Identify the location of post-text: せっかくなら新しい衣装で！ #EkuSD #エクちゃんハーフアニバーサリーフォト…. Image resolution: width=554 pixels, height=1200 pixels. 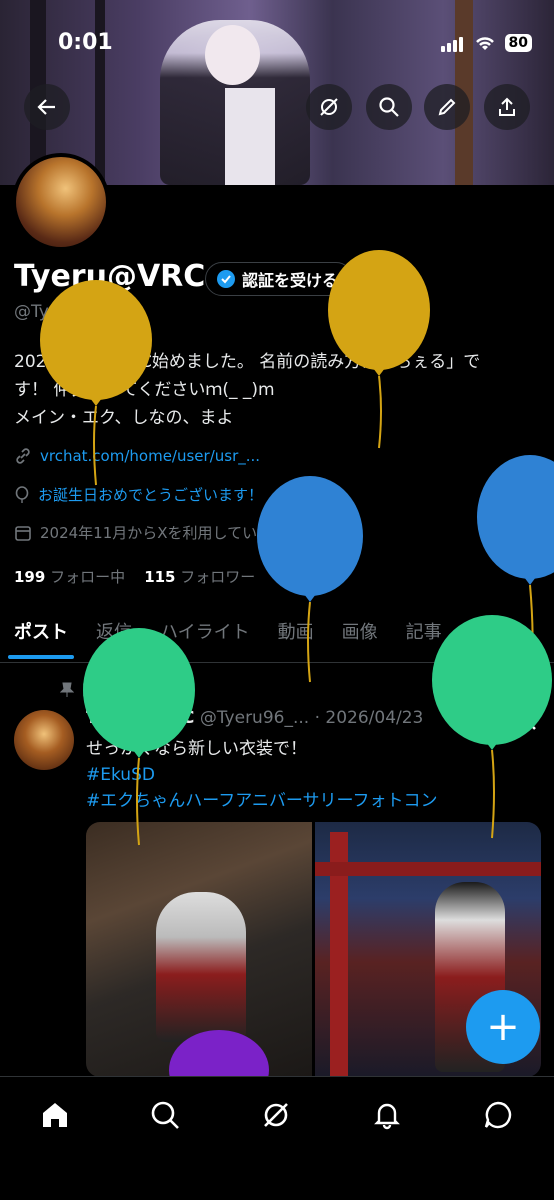
(262, 775).